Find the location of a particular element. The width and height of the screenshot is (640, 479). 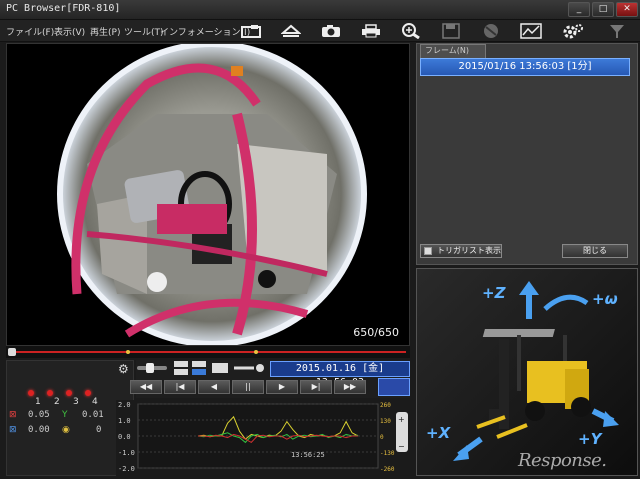

gear-icon: ⚙ is located at coordinates (123, 369).